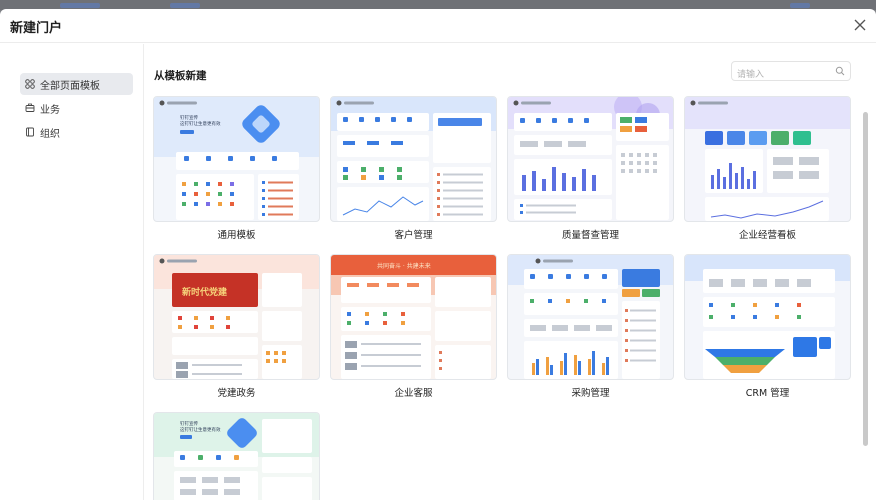 This screenshot has height=500, width=876. What do you see at coordinates (767, 234) in the screenshot?
I see `template-card-label: 企业经营看板` at bounding box center [767, 234].